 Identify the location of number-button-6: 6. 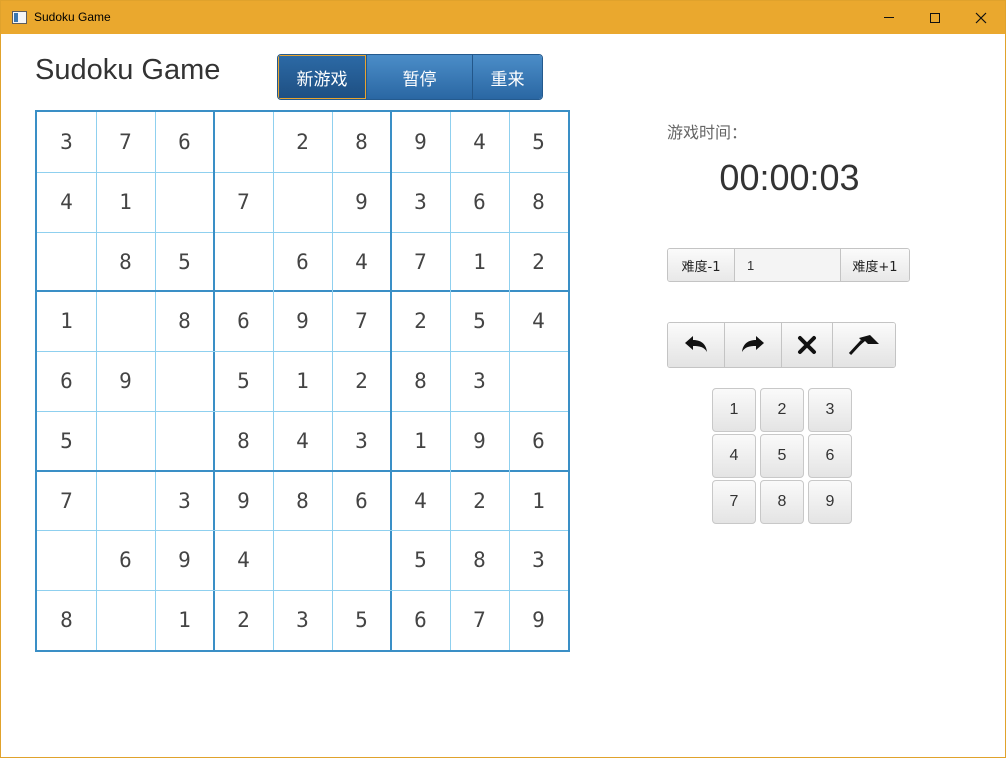
(830, 456).